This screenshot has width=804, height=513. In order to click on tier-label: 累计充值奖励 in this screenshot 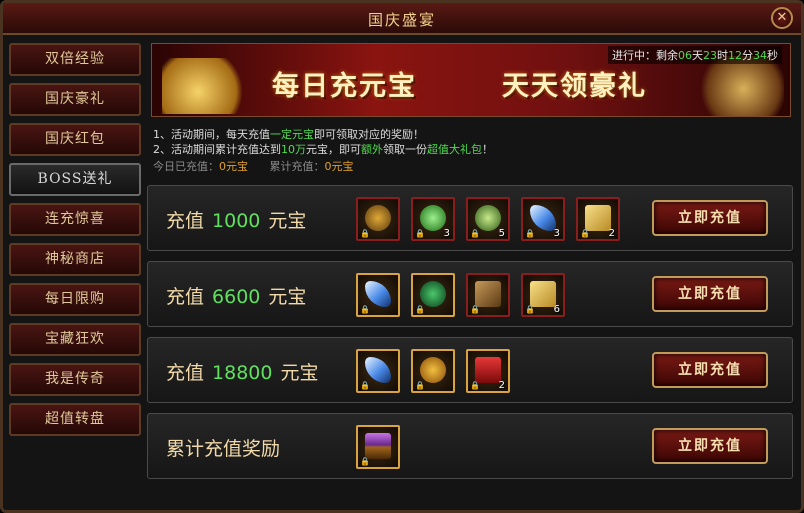, I will do `click(231, 447)`.